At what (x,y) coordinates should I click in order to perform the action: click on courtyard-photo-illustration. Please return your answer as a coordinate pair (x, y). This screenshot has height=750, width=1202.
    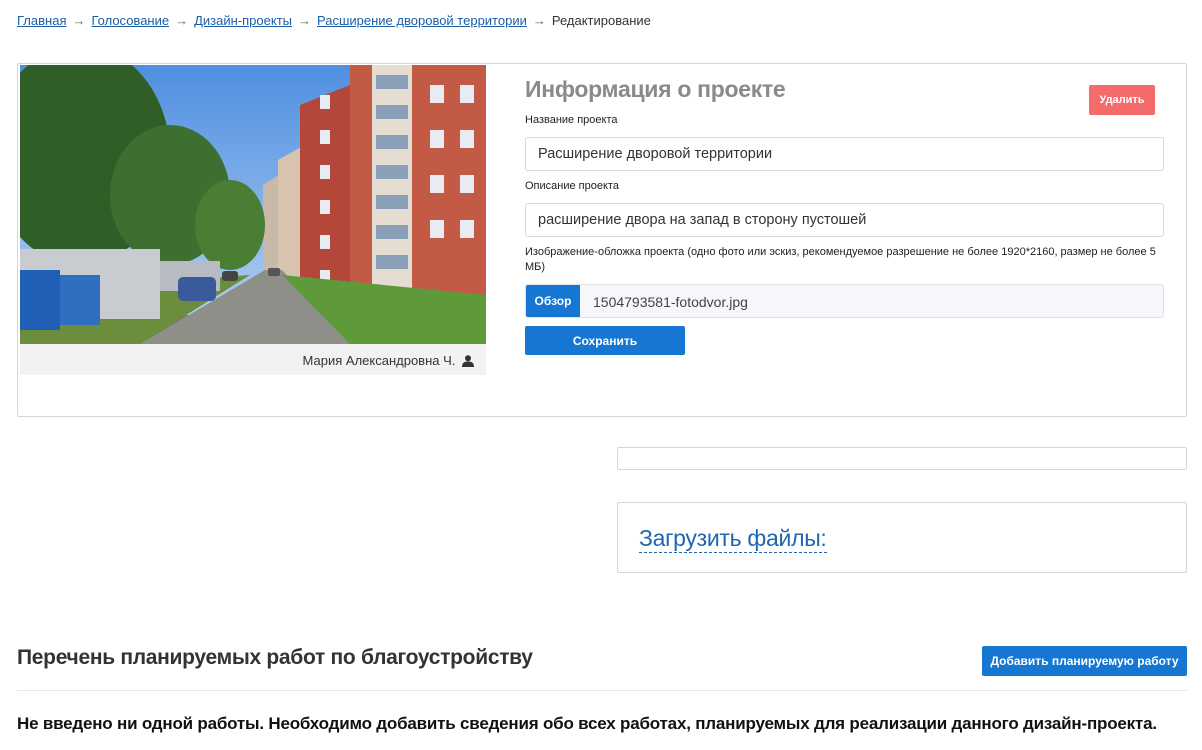
    Looking at the image, I should click on (253, 204).